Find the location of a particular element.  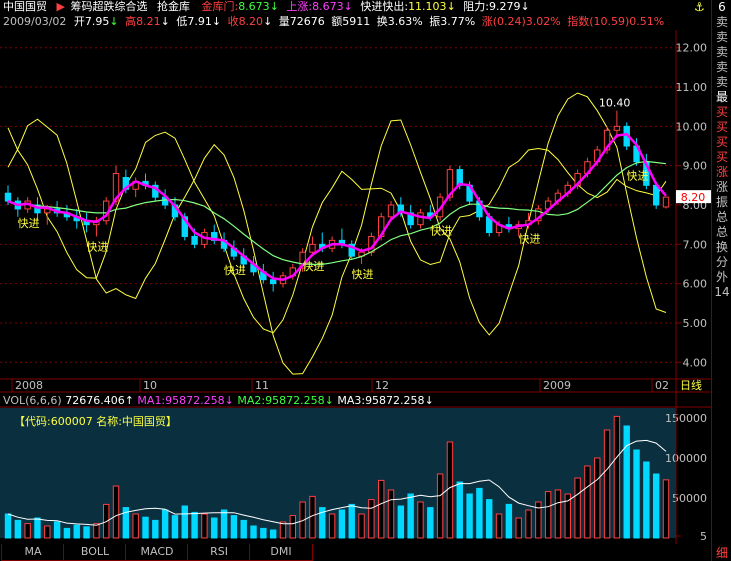

shangzhang-label: 上涨: is located at coordinates (299, 6).